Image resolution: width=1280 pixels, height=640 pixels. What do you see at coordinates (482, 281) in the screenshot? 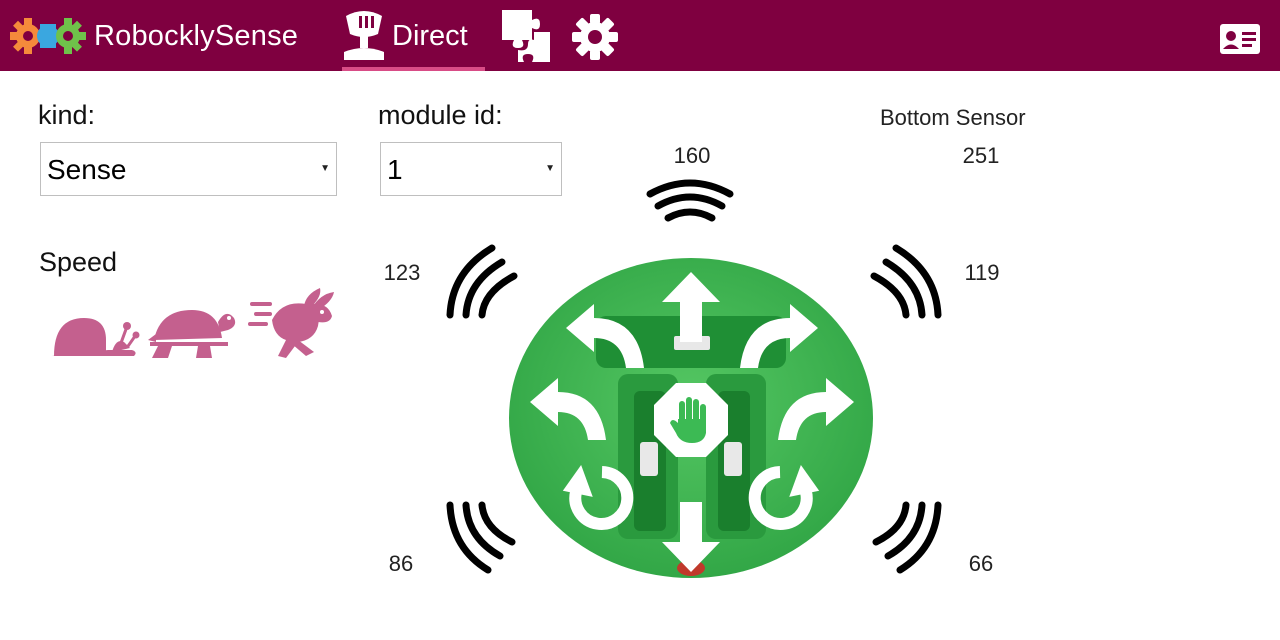
I see `front-left-wave-icon` at bounding box center [482, 281].